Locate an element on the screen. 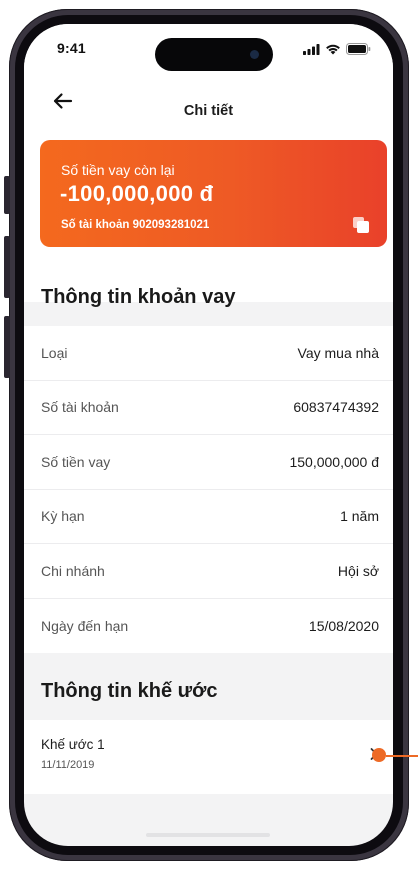  row-key: Ngày đến hạn is located at coordinates (85, 625).